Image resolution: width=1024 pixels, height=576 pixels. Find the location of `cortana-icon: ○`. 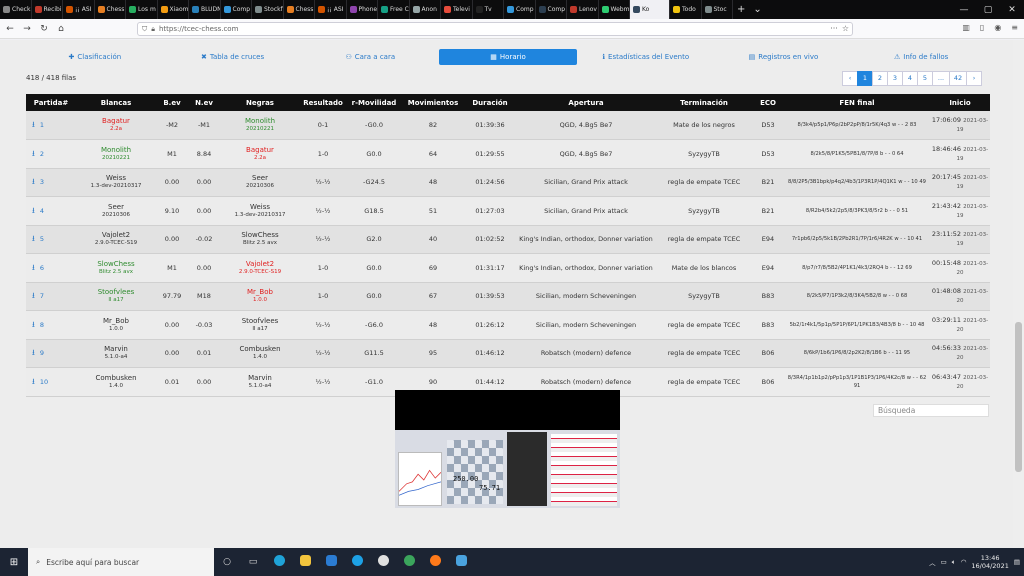

cortana-icon: ○ is located at coordinates (227, 562).